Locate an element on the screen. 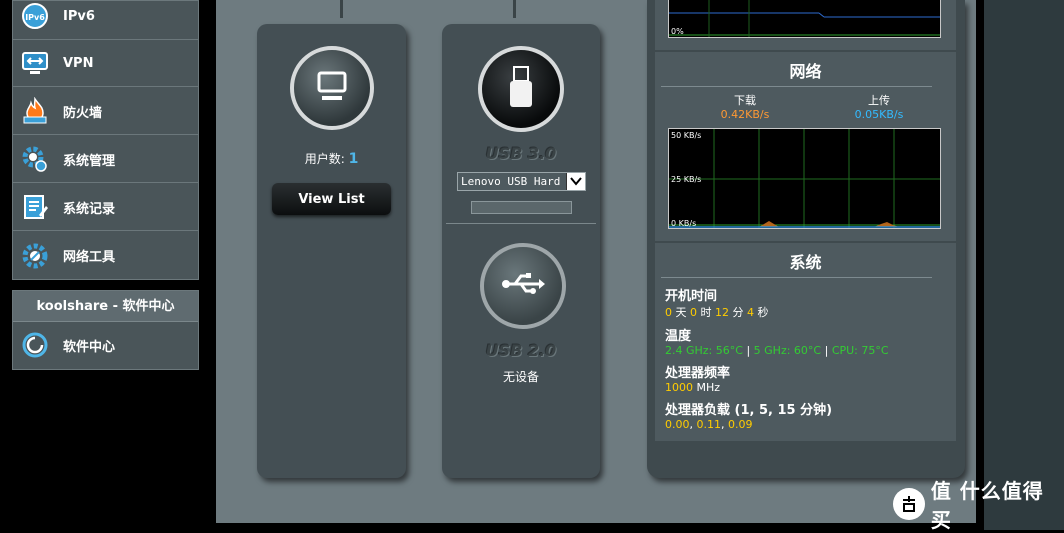 The height and width of the screenshot is (533, 1064). sidebar: IPv6 IPv6 VPN 防火墙 系统管理 系统记录 网络工具 is located at coordinates (105, 140).